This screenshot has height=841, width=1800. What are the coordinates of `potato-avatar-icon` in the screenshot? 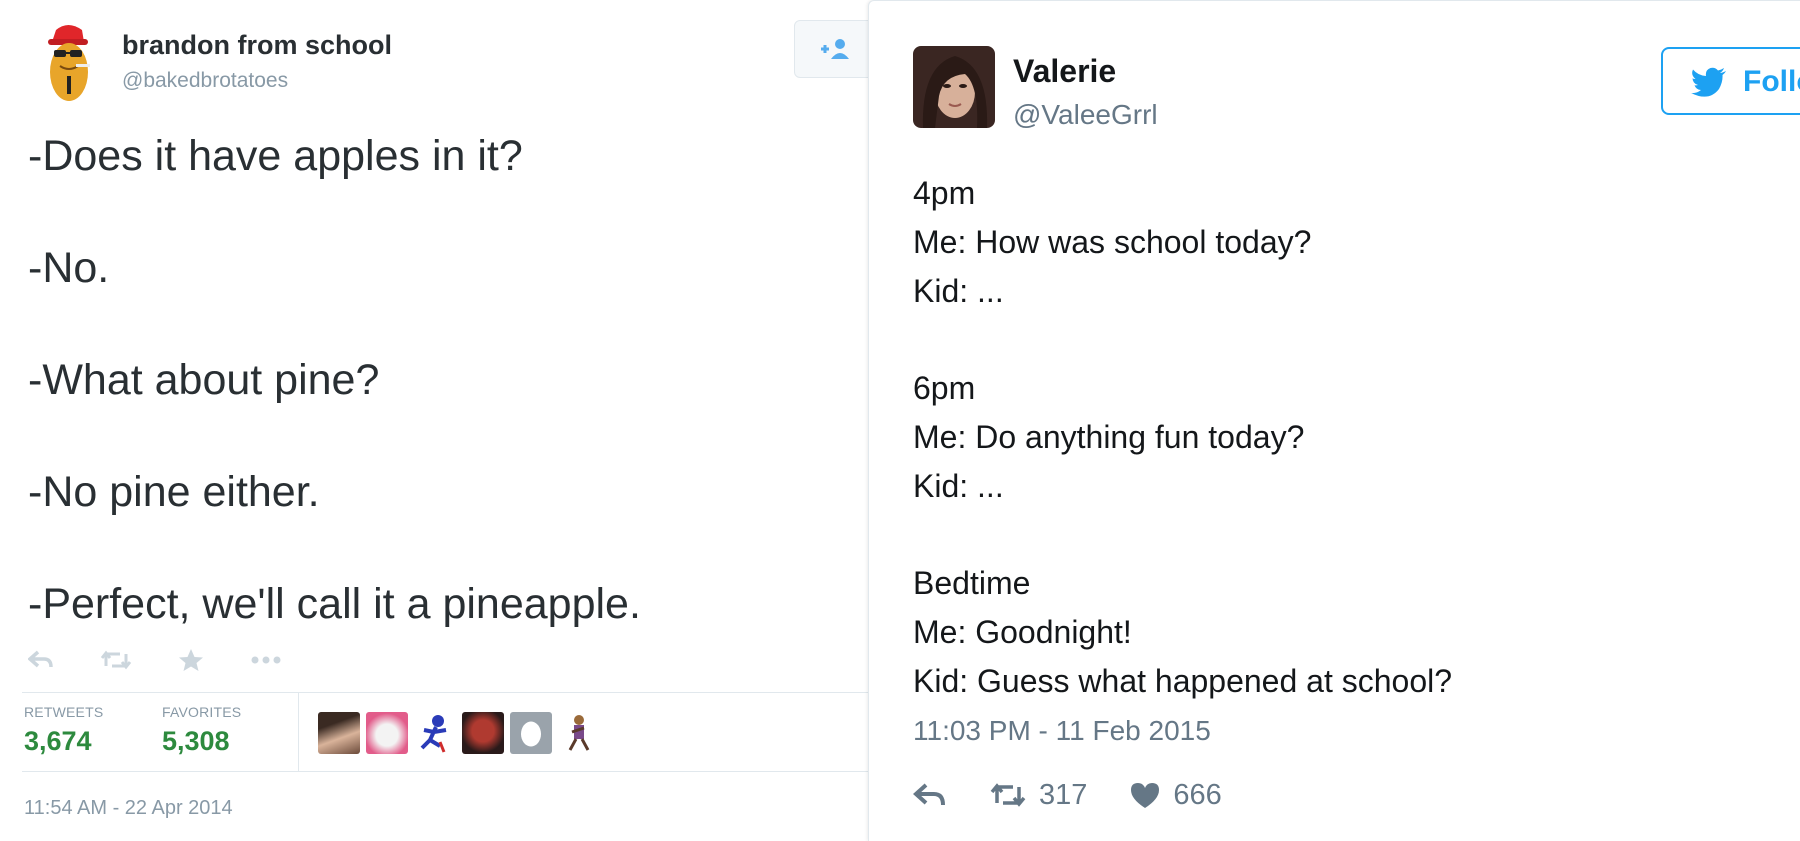 It's located at (69, 63).